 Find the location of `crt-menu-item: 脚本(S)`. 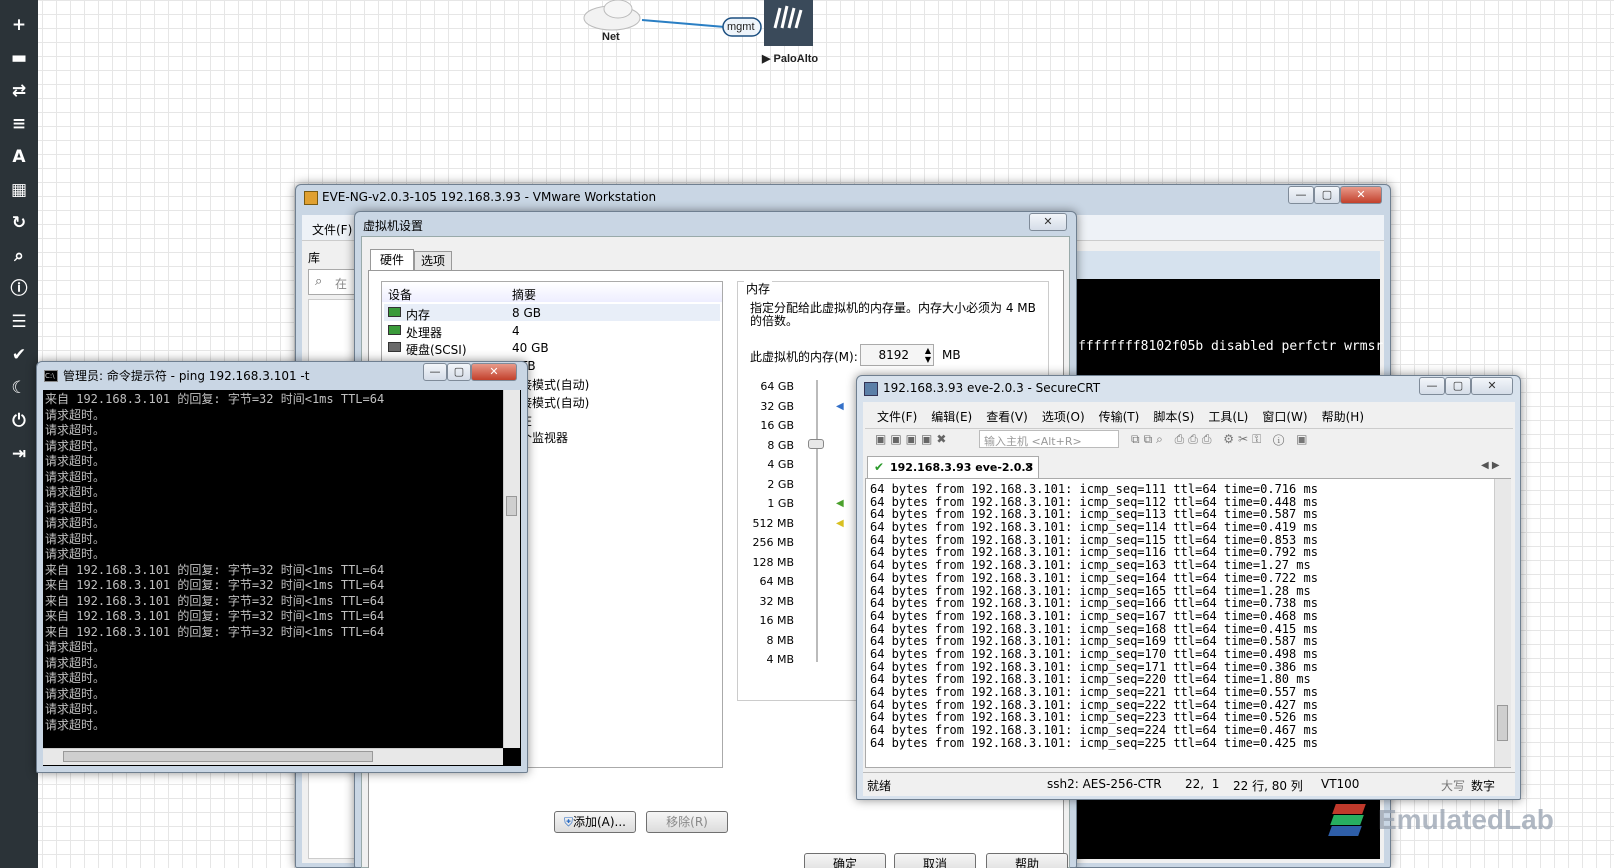

crt-menu-item: 脚本(S) is located at coordinates (1173, 417).